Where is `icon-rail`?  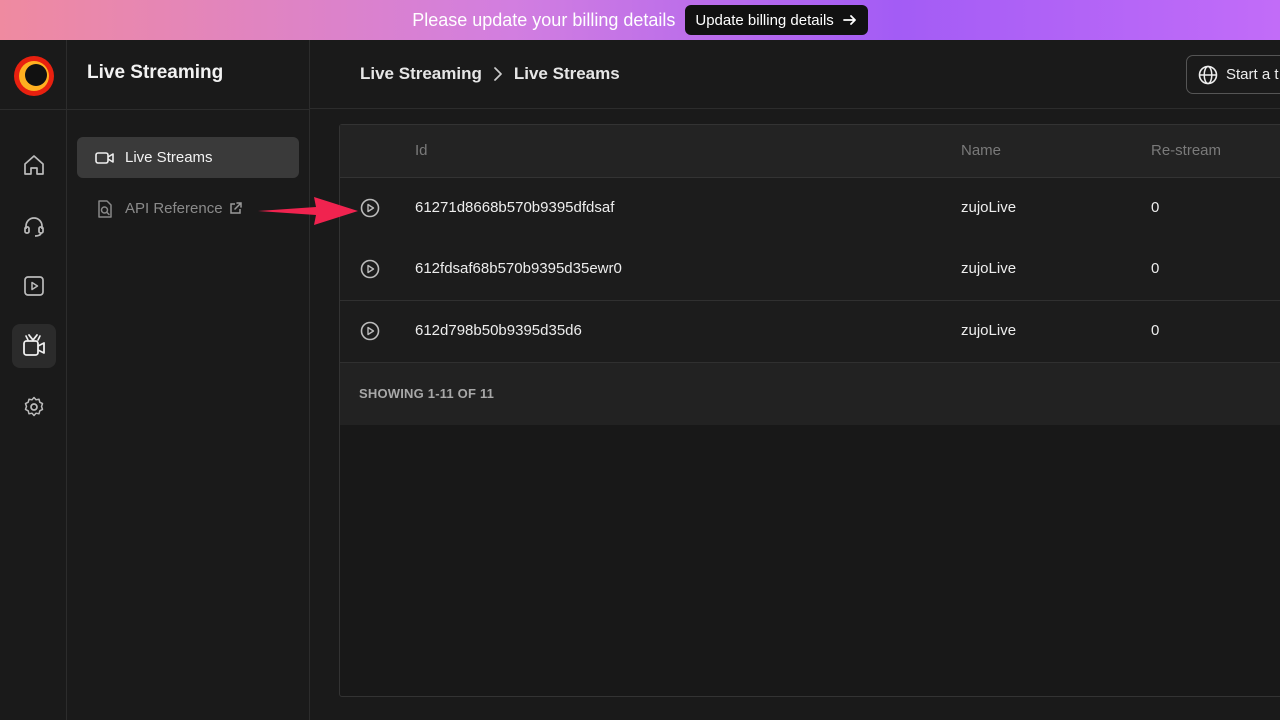 icon-rail is located at coordinates (33, 380).